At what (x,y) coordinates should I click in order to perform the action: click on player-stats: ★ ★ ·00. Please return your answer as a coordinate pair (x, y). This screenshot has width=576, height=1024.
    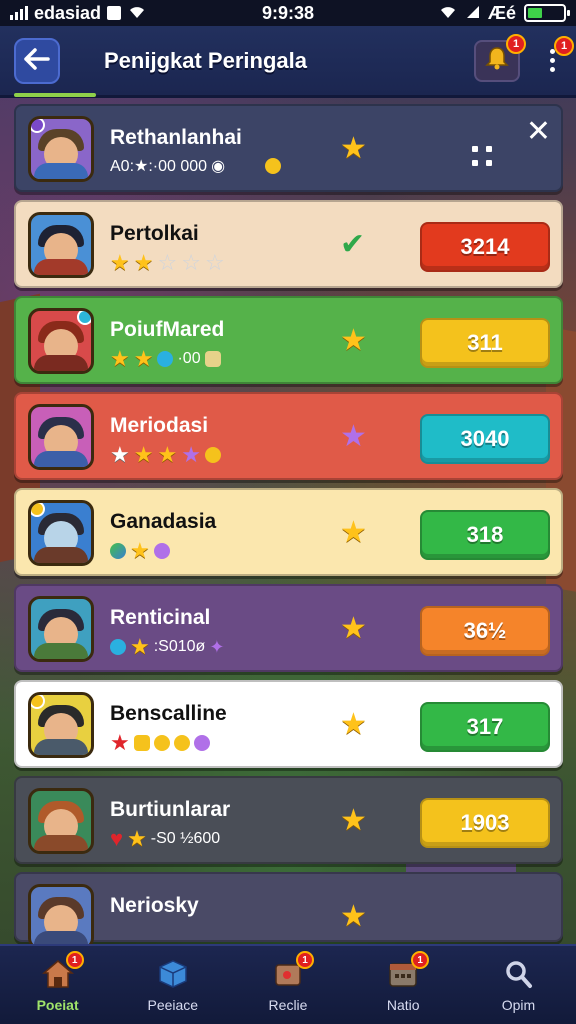
    Looking at the image, I should click on (165, 359).